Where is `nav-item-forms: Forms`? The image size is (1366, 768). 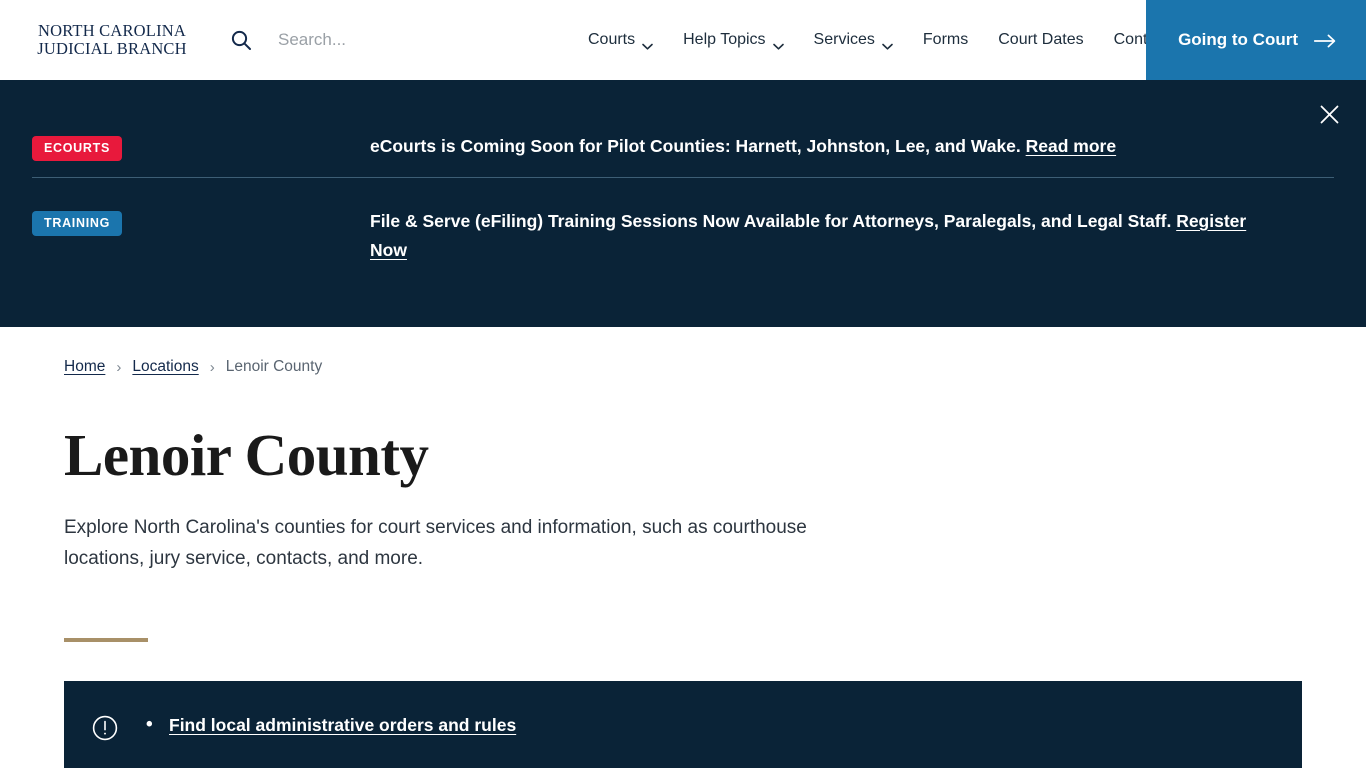
nav-item-forms: Forms is located at coordinates (945, 40).